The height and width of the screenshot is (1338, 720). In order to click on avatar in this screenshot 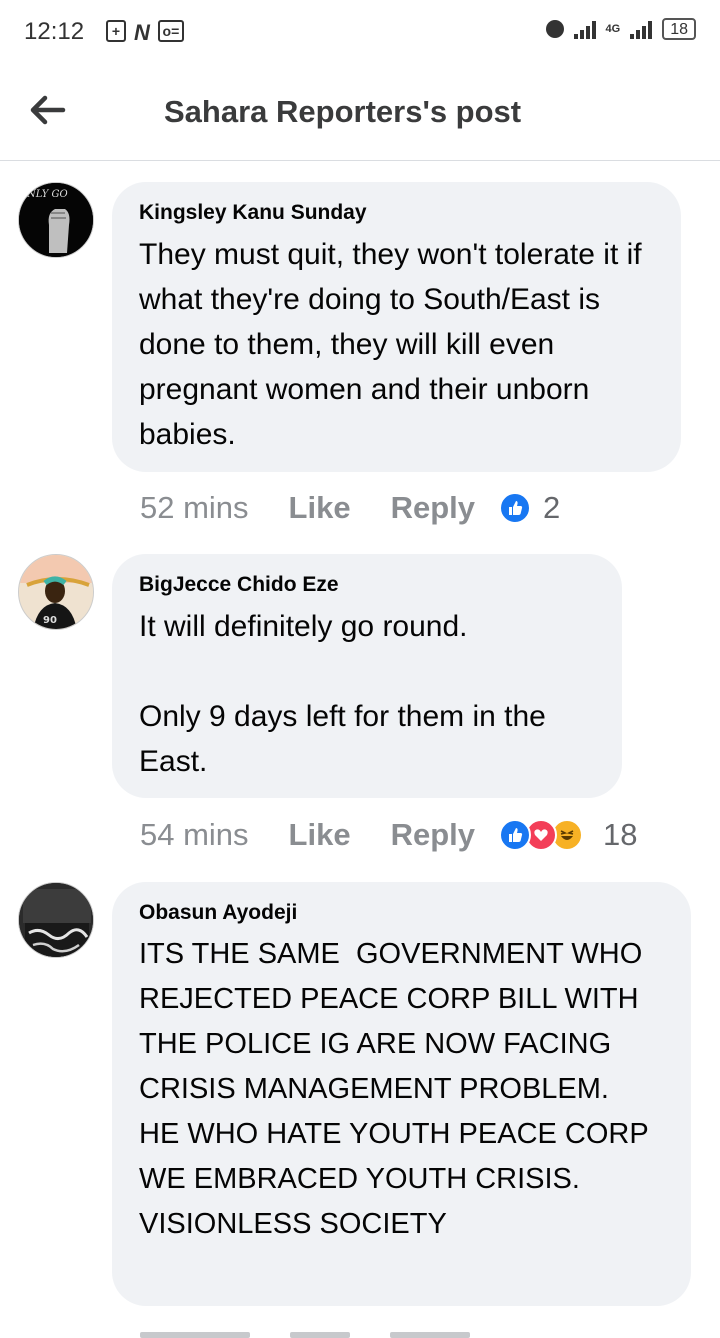, I will do `click(56, 920)`.